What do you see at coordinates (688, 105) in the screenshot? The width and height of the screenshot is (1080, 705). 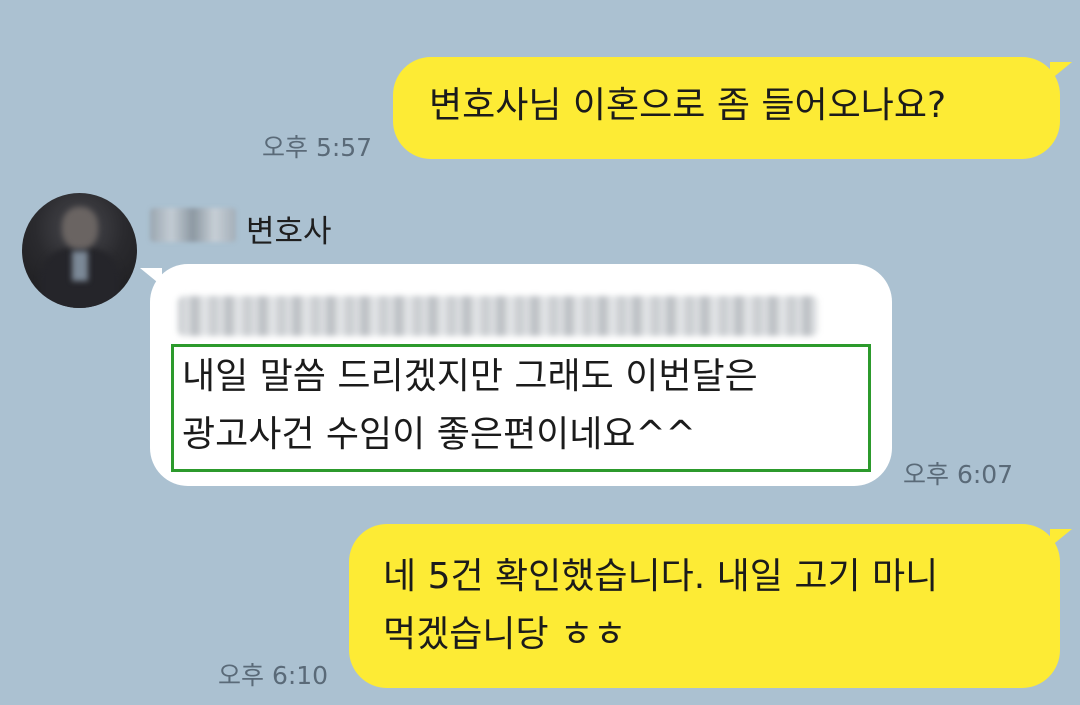 I see `message-text: 변호사님 이혼으로 좀 들어오나요?` at bounding box center [688, 105].